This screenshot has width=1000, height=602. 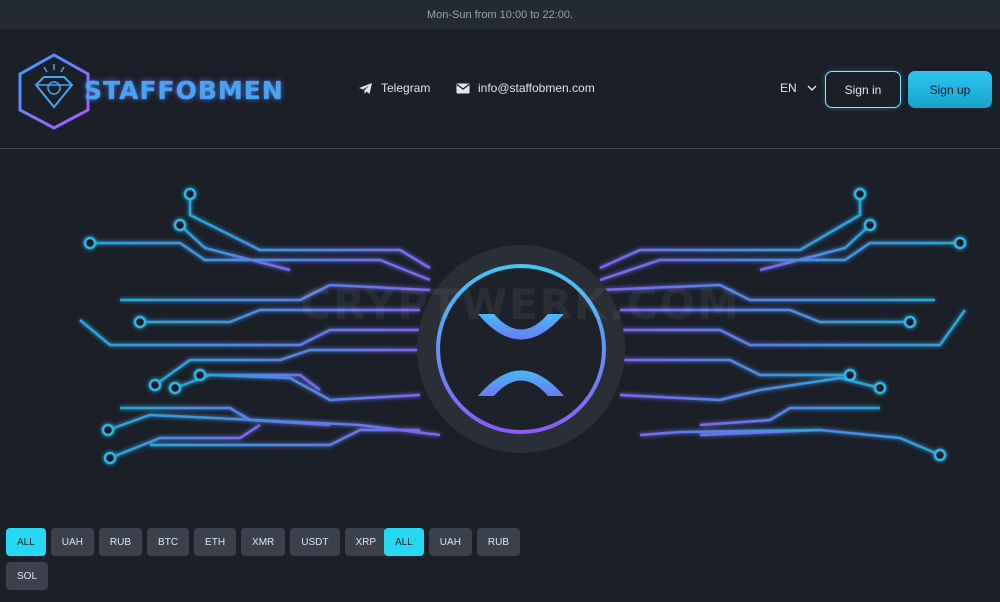 I want to click on filter-chip-xmr: XMR, so click(x=263, y=542).